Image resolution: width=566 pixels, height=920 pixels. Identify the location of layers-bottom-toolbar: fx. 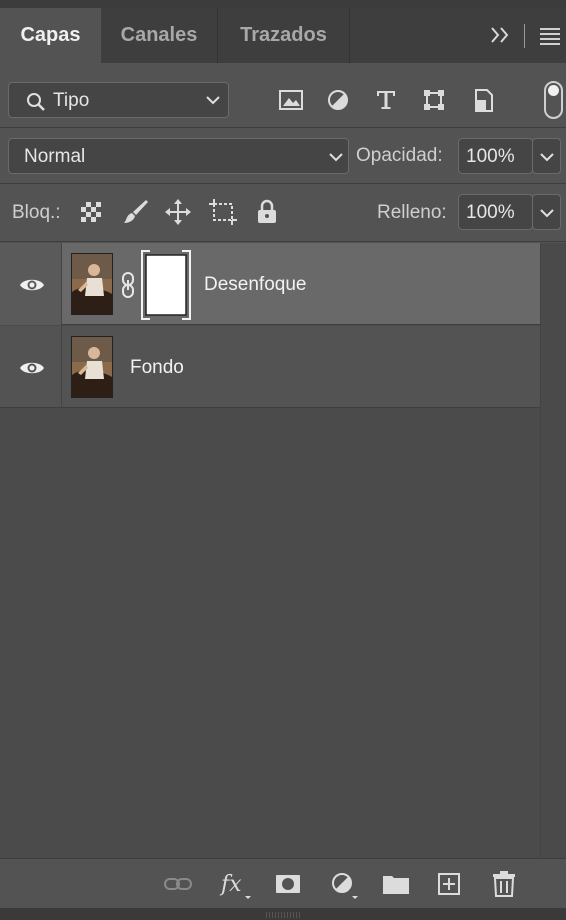
(283, 883).